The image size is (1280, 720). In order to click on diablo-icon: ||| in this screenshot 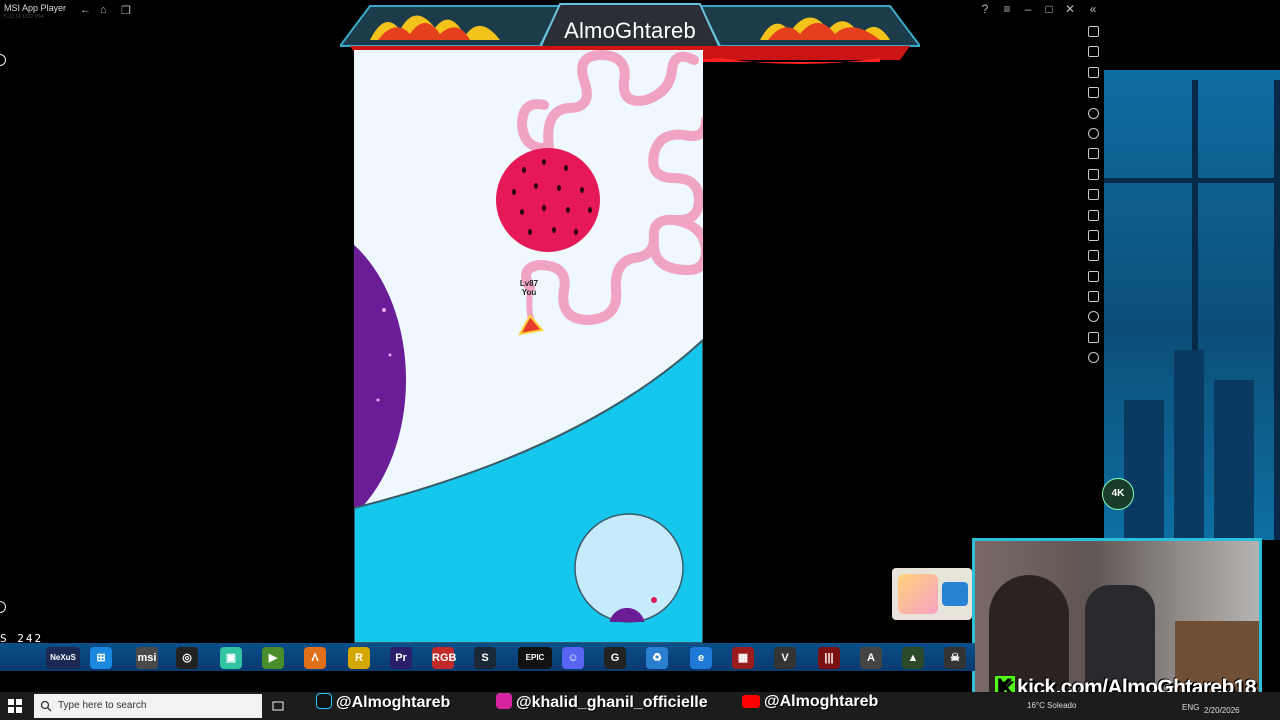, I will do `click(829, 658)`.